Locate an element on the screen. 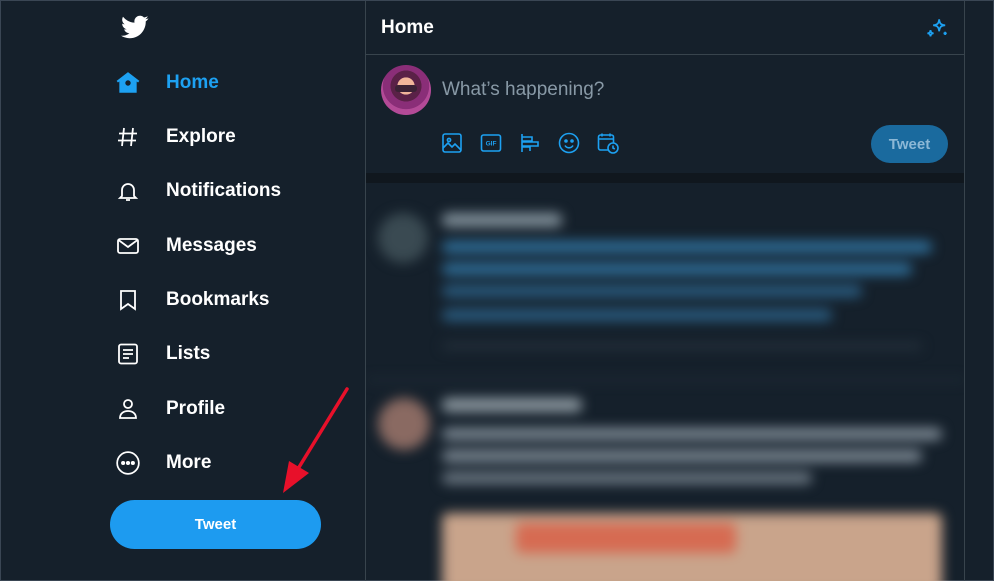 Image resolution: width=994 pixels, height=581 pixels. envelope-icon is located at coordinates (128, 246).